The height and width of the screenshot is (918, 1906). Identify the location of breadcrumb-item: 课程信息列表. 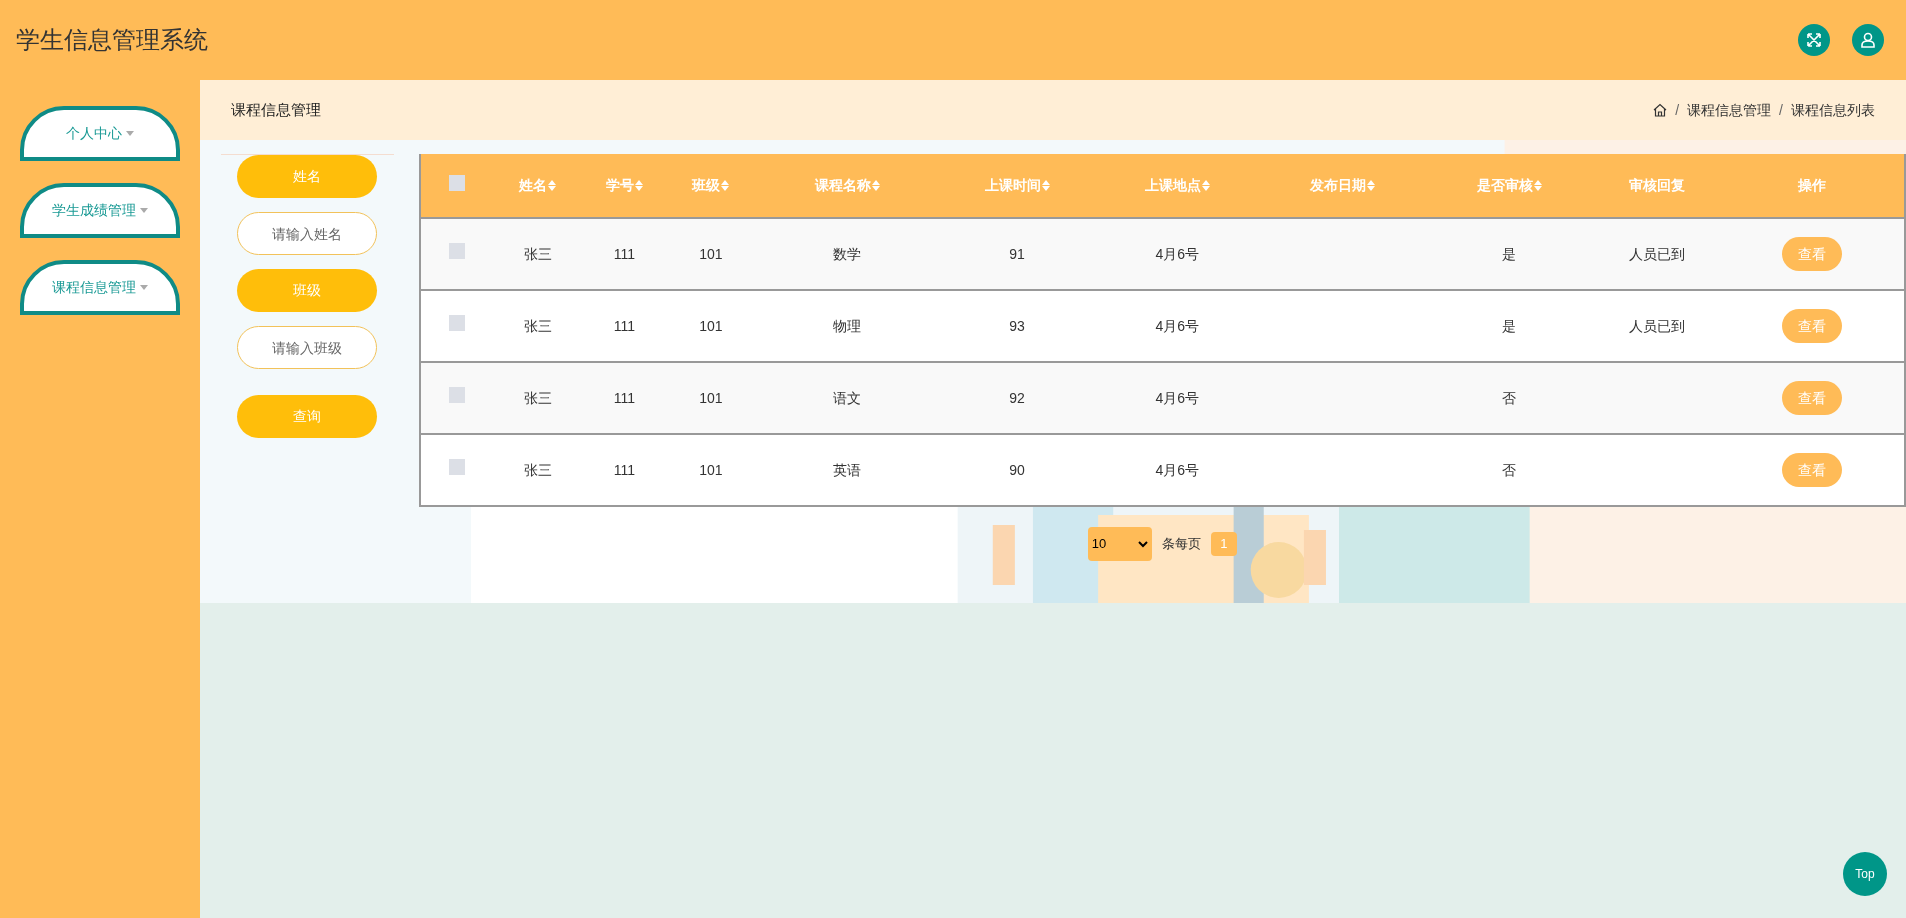
(1833, 110).